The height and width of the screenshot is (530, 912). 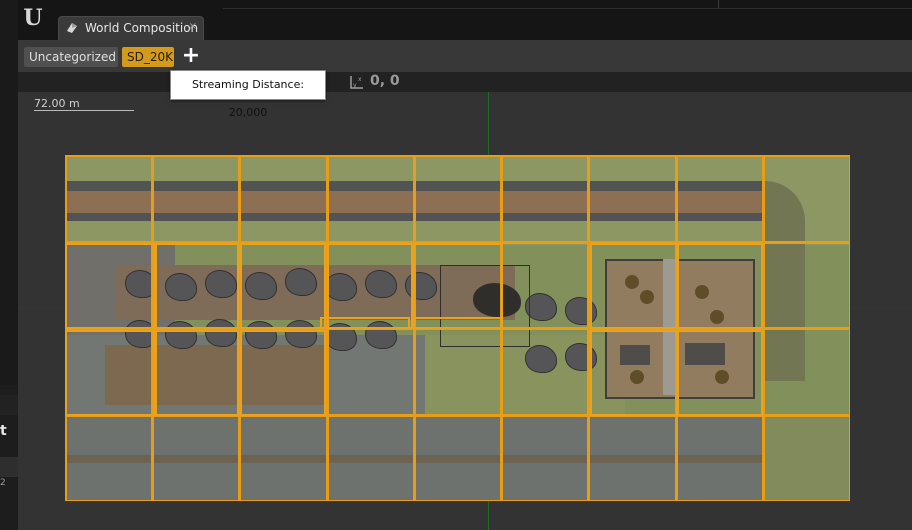 I want to click on top-divider-mark, so click(x=718, y=4).